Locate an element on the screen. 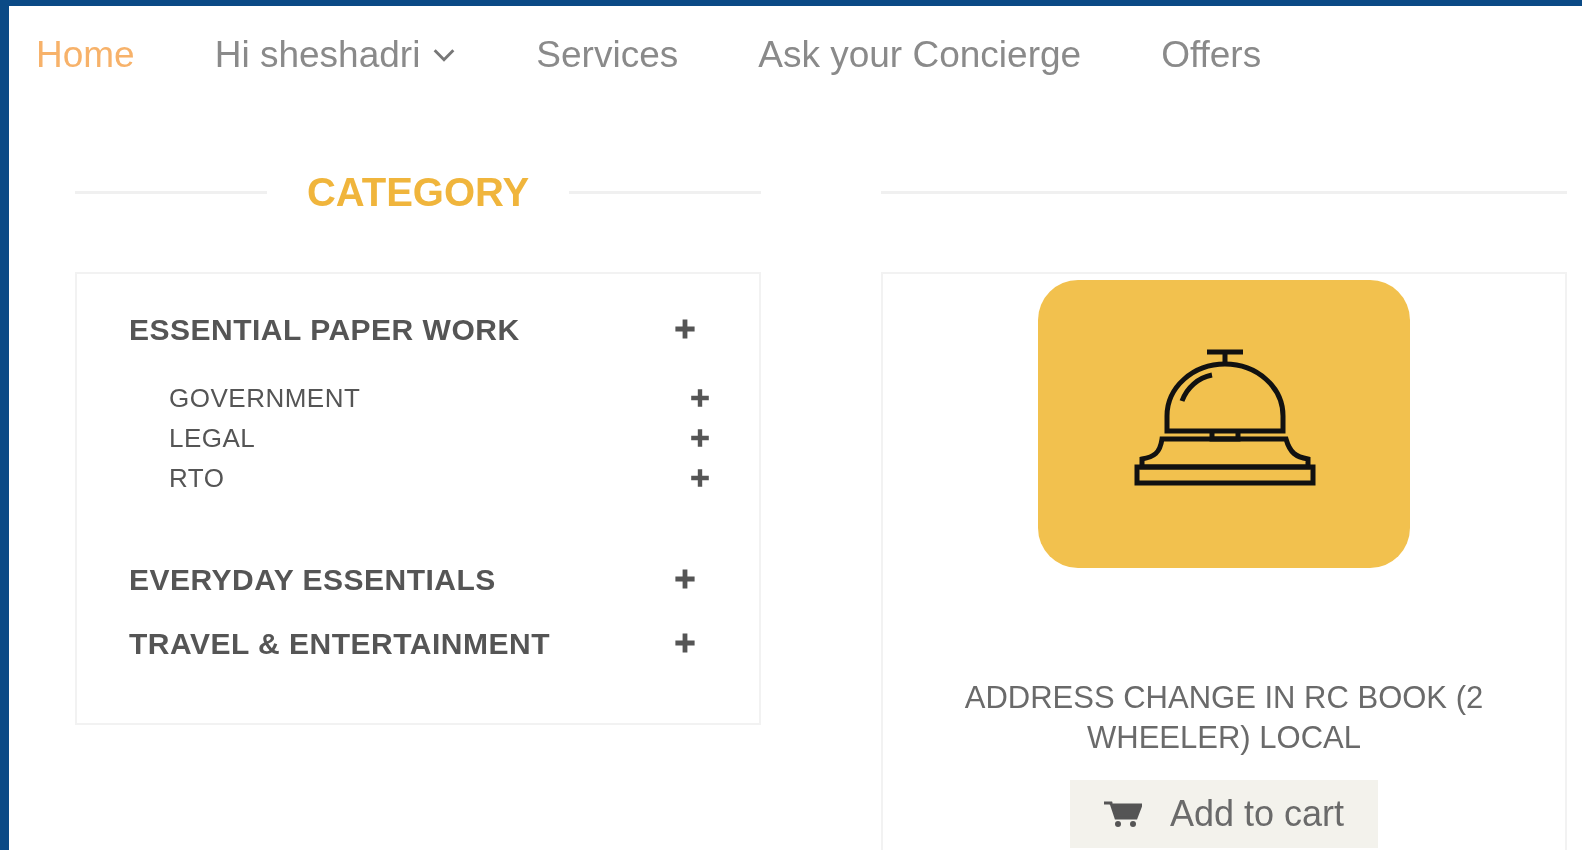 Image resolution: width=1582 pixels, height=850 pixels. subcategory-item: RTO is located at coordinates (197, 478).